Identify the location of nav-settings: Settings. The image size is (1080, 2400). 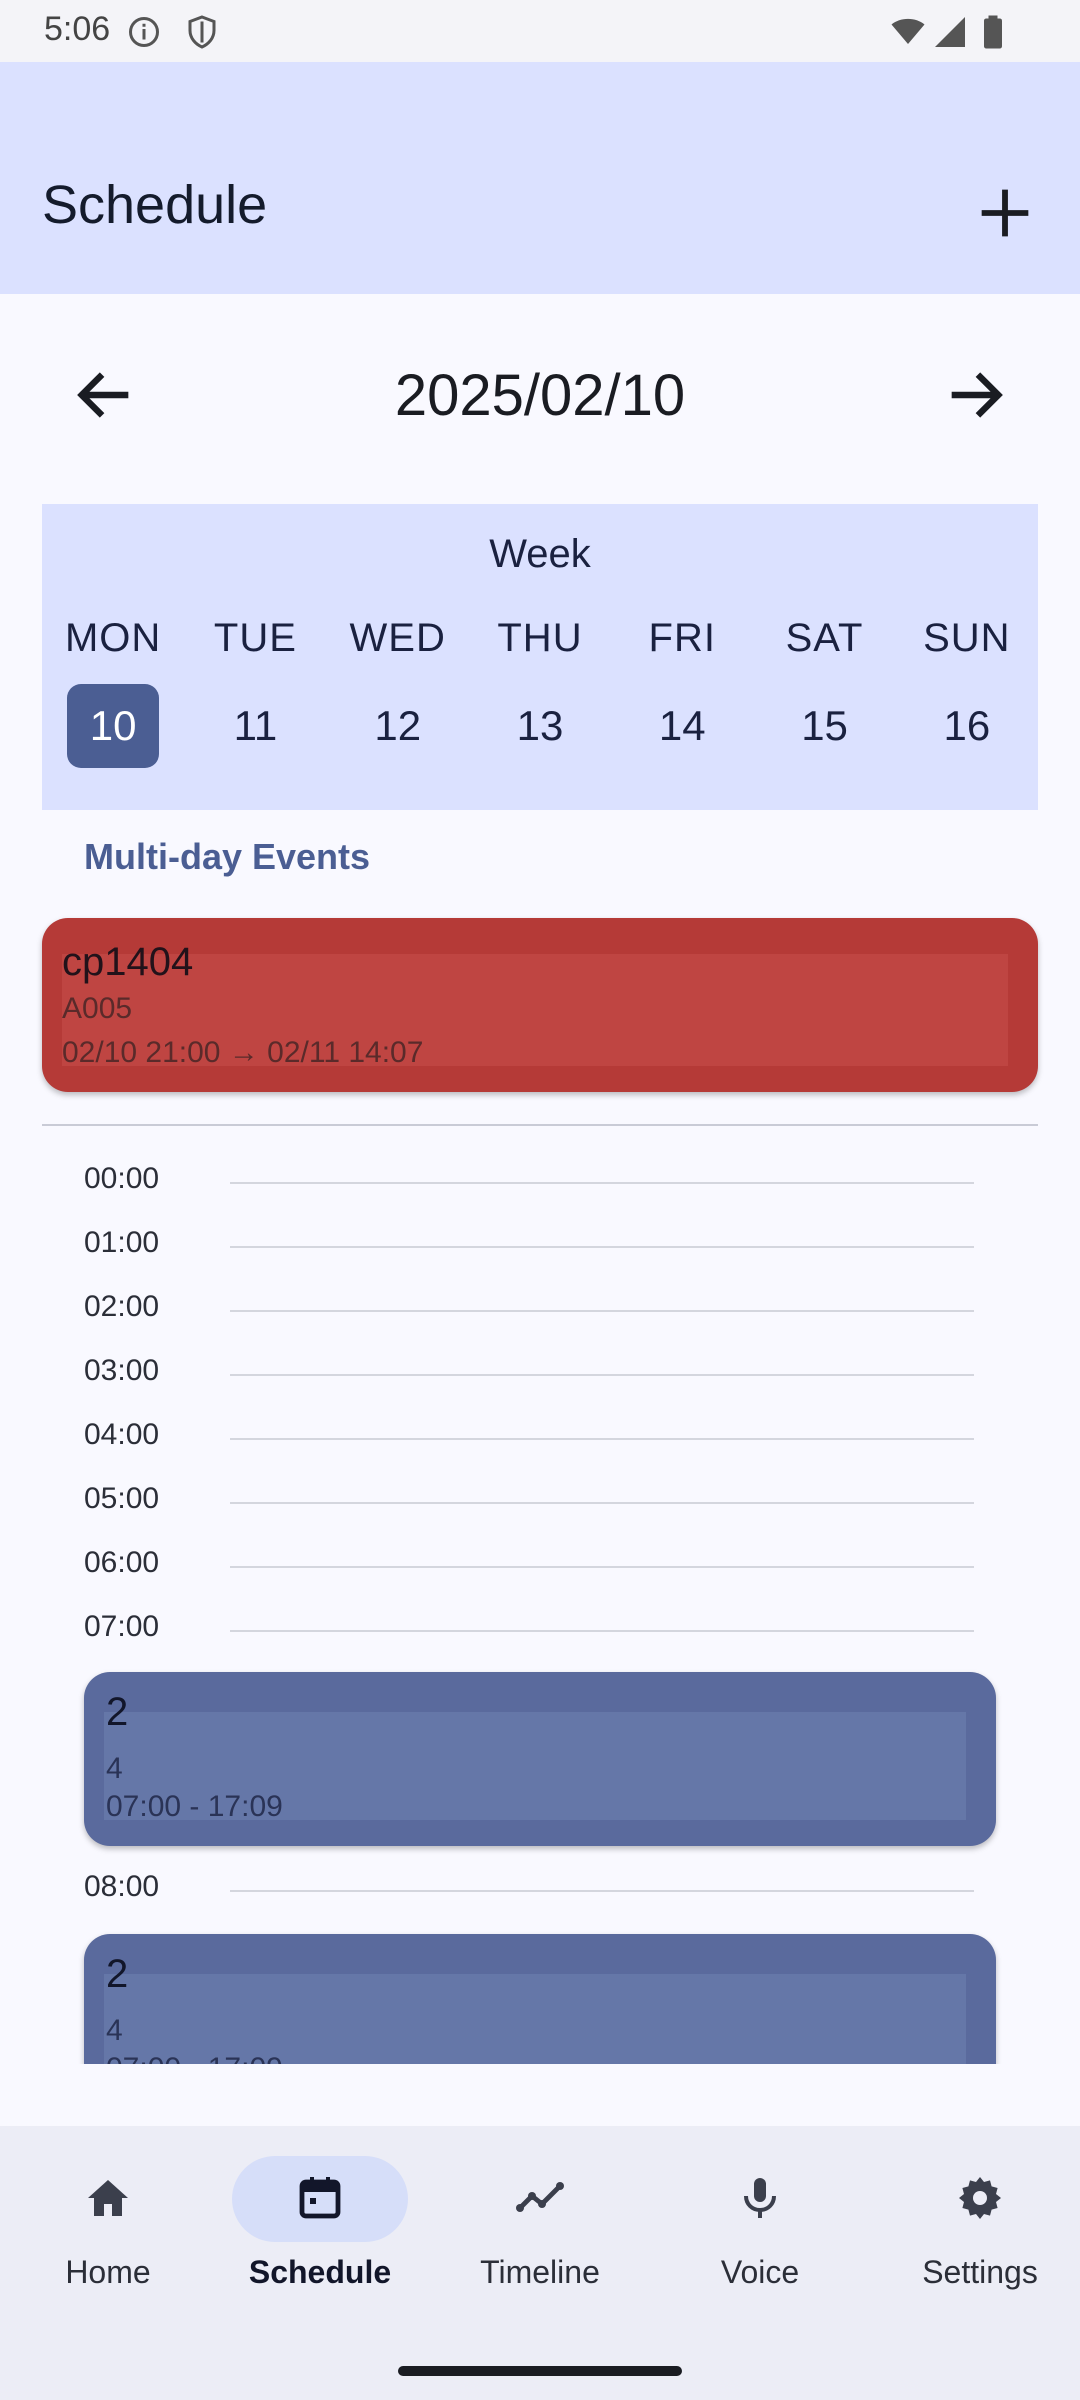
(976, 2226).